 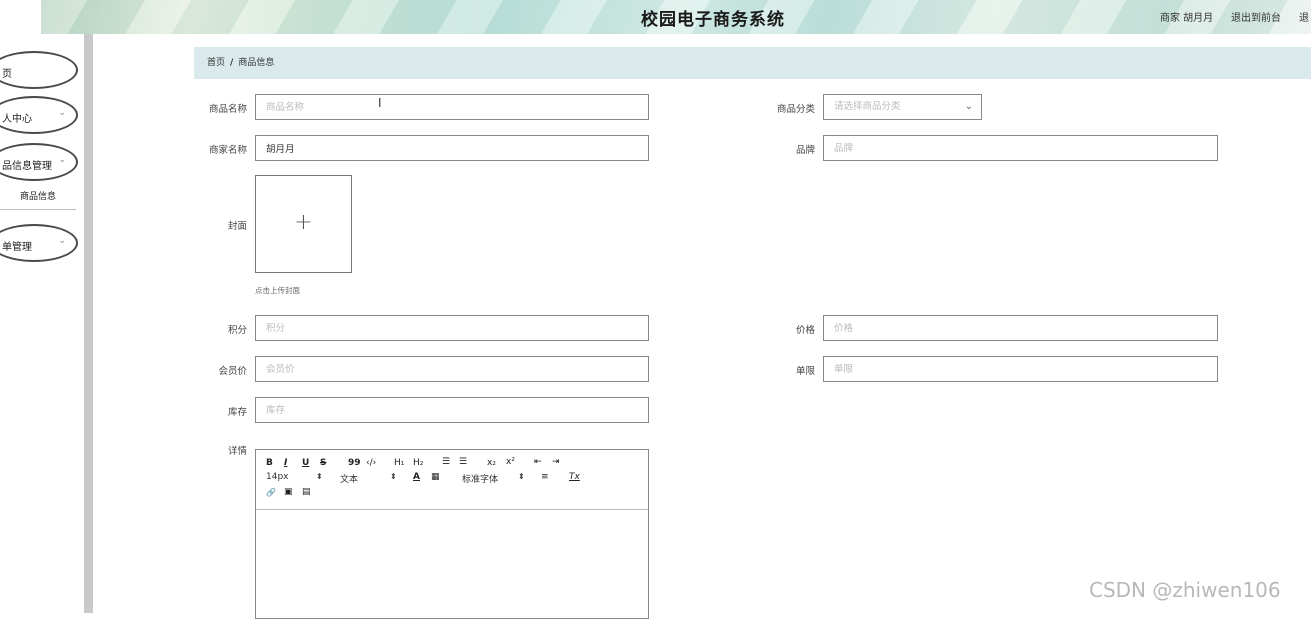 What do you see at coordinates (216, 63) in the screenshot?
I see `breadcrumb-home: 首页` at bounding box center [216, 63].